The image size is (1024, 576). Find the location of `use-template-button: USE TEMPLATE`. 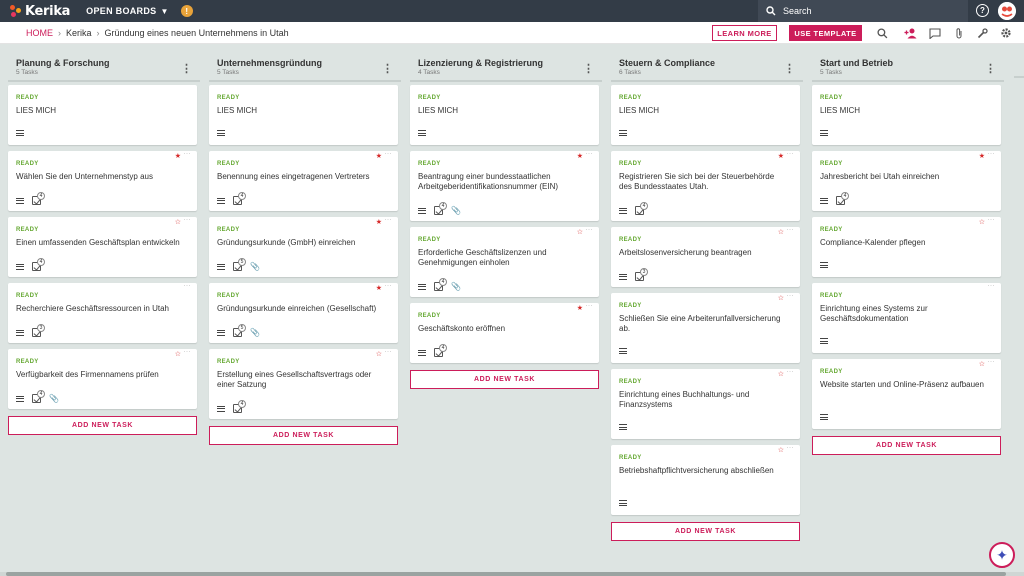

use-template-button: USE TEMPLATE is located at coordinates (825, 33).